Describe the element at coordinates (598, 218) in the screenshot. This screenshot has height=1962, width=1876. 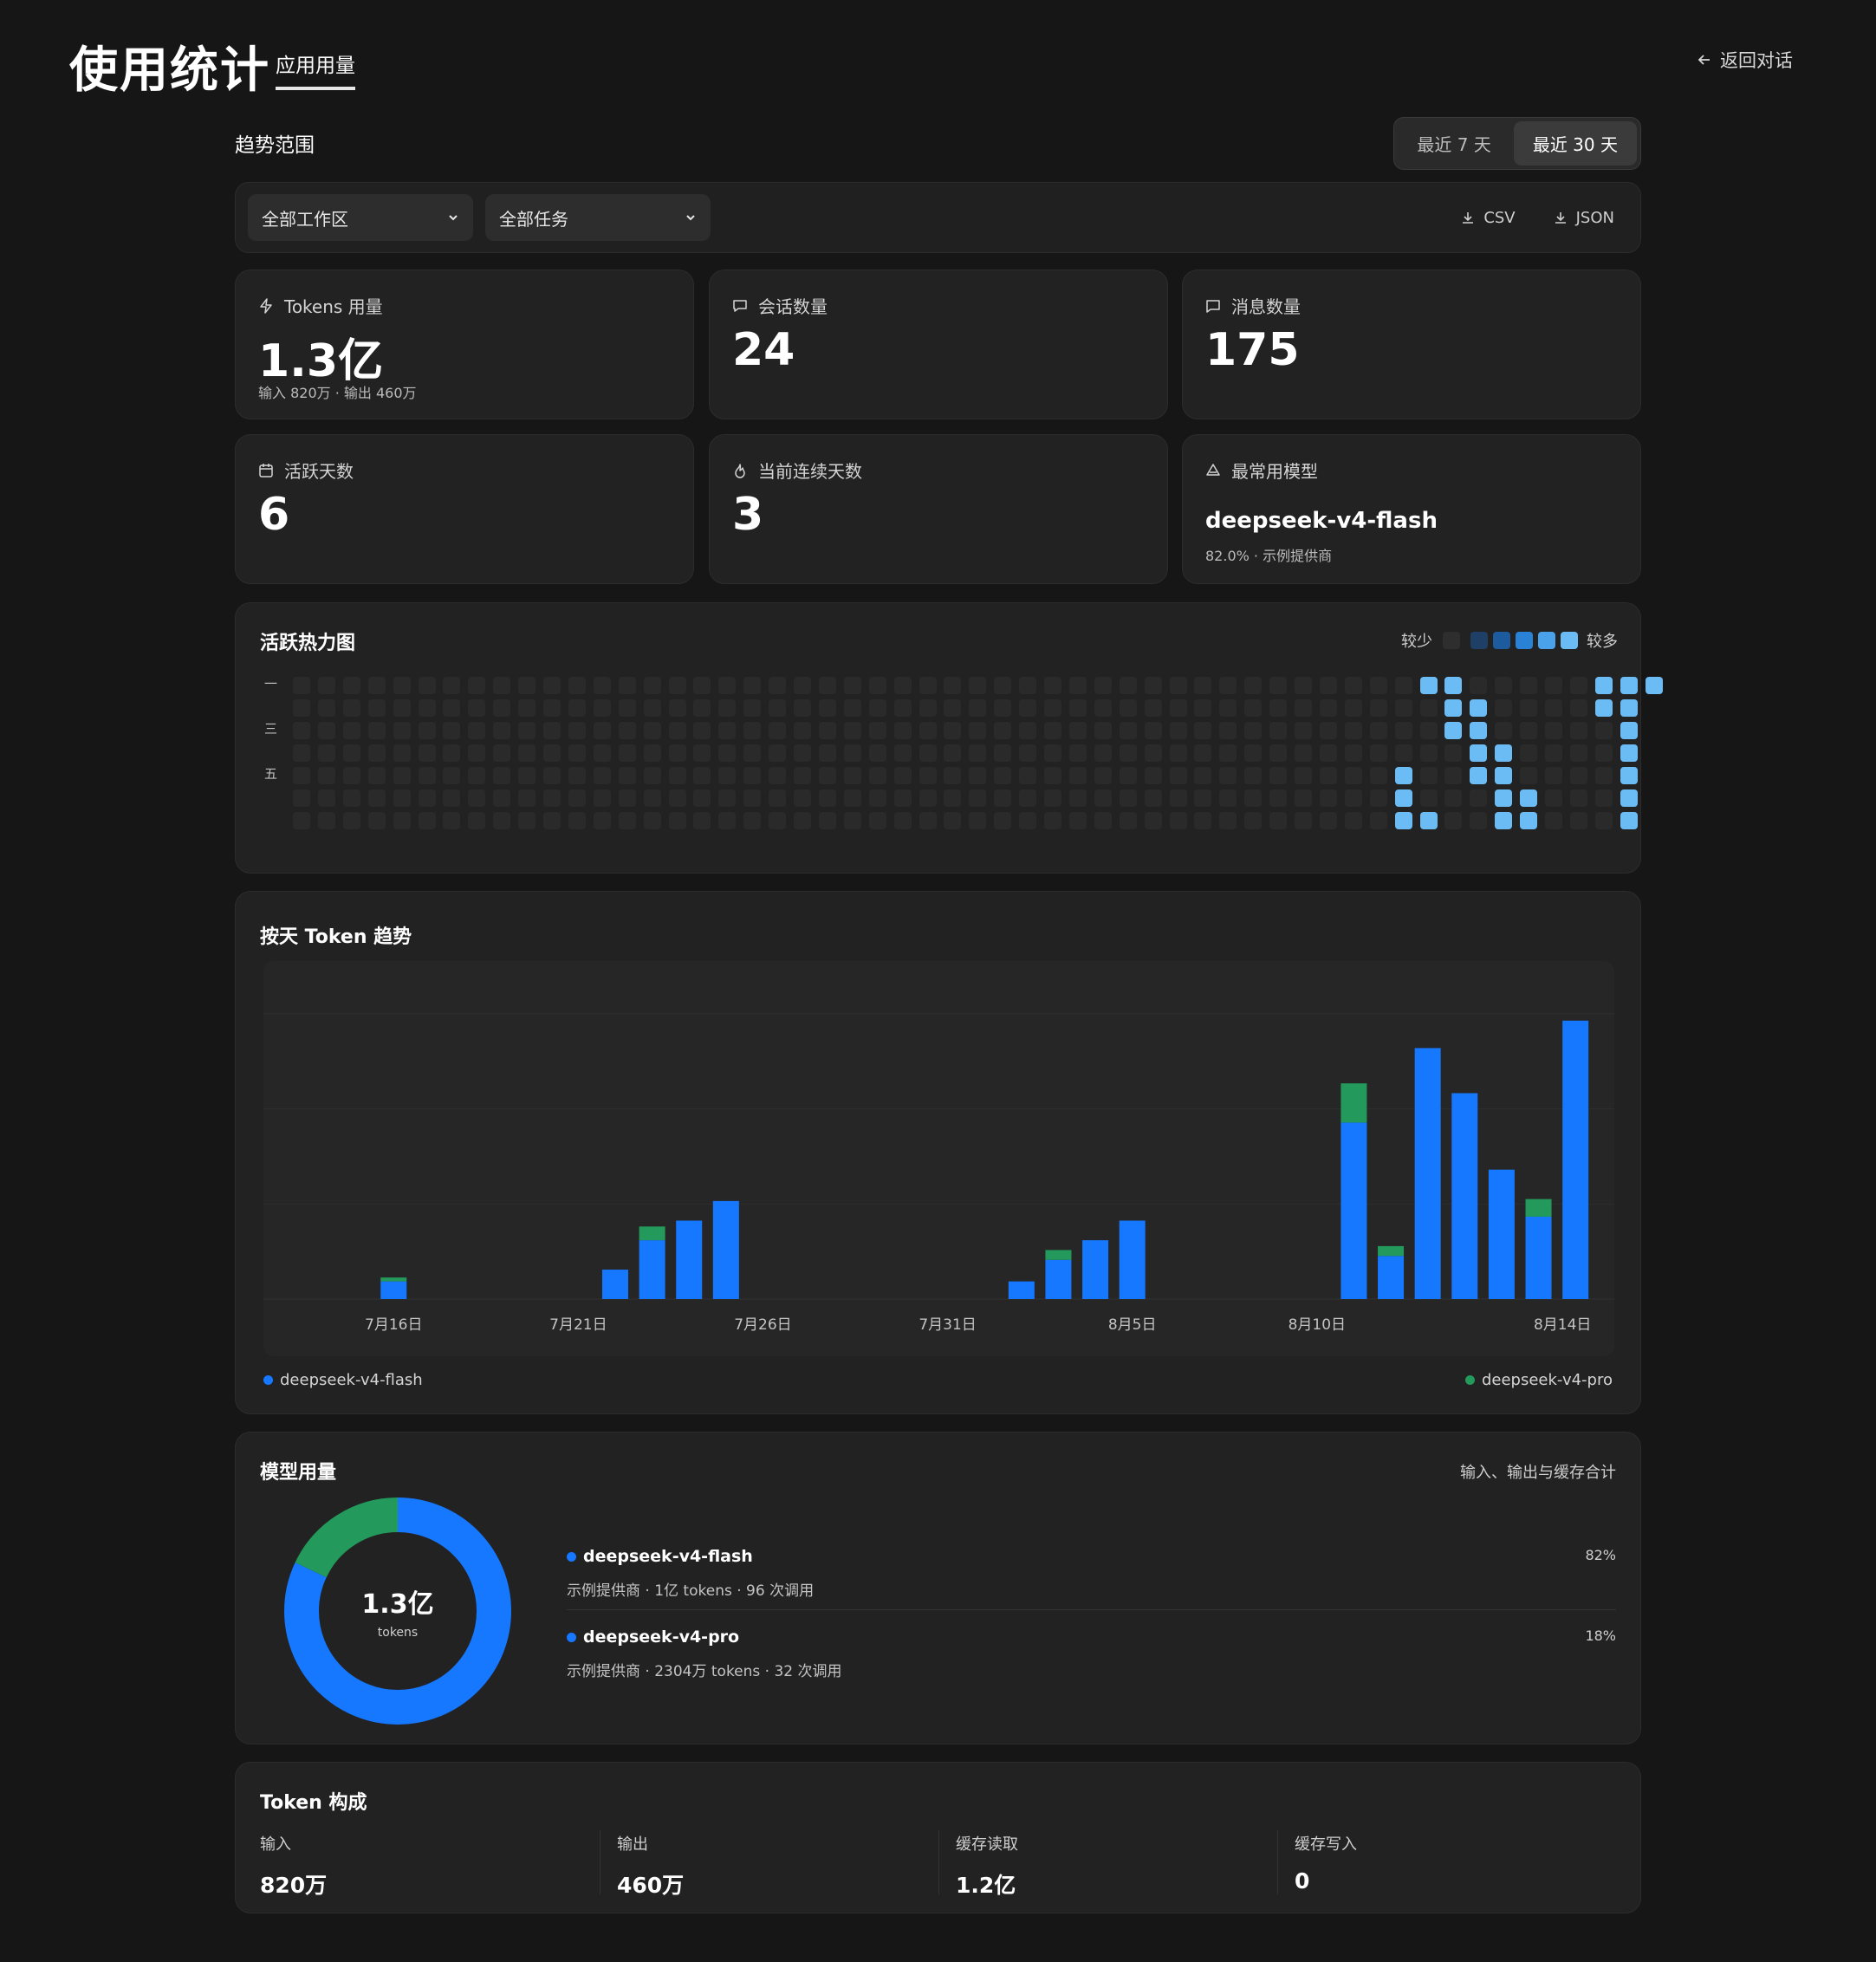
I see `task-select: 全部任务` at that location.